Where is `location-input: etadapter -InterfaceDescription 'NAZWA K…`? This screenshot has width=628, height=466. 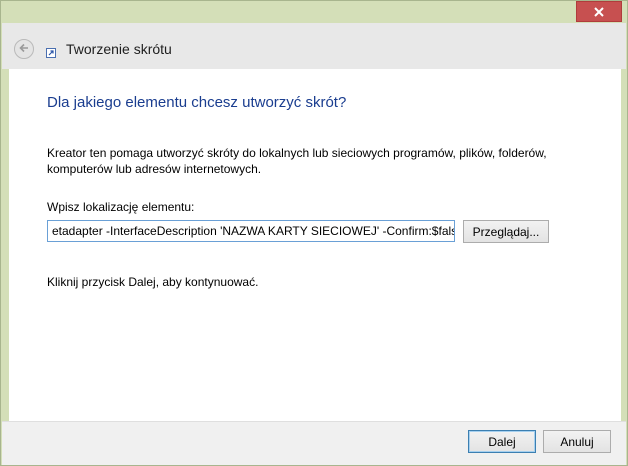
location-input: etadapter -InterfaceDescription 'NAZWA K… is located at coordinates (251, 231).